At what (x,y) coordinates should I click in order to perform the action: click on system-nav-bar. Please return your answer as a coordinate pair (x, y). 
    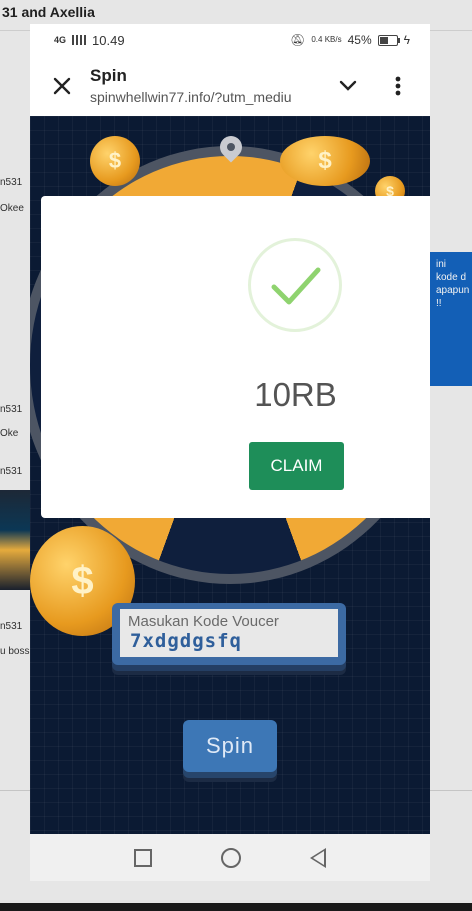
    Looking at the image, I should click on (230, 857).